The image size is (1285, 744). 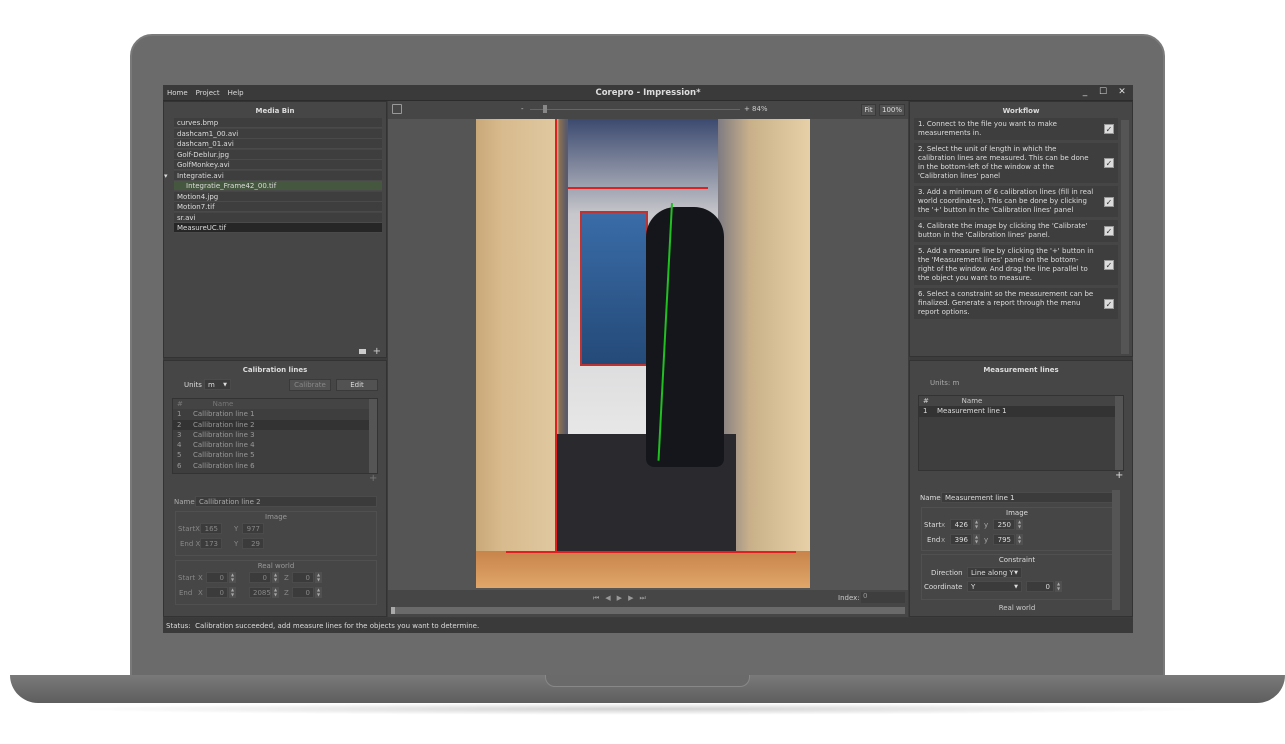 What do you see at coordinates (271, 414) in the screenshot?
I see `table-row: 1 Callibration line 1` at bounding box center [271, 414].